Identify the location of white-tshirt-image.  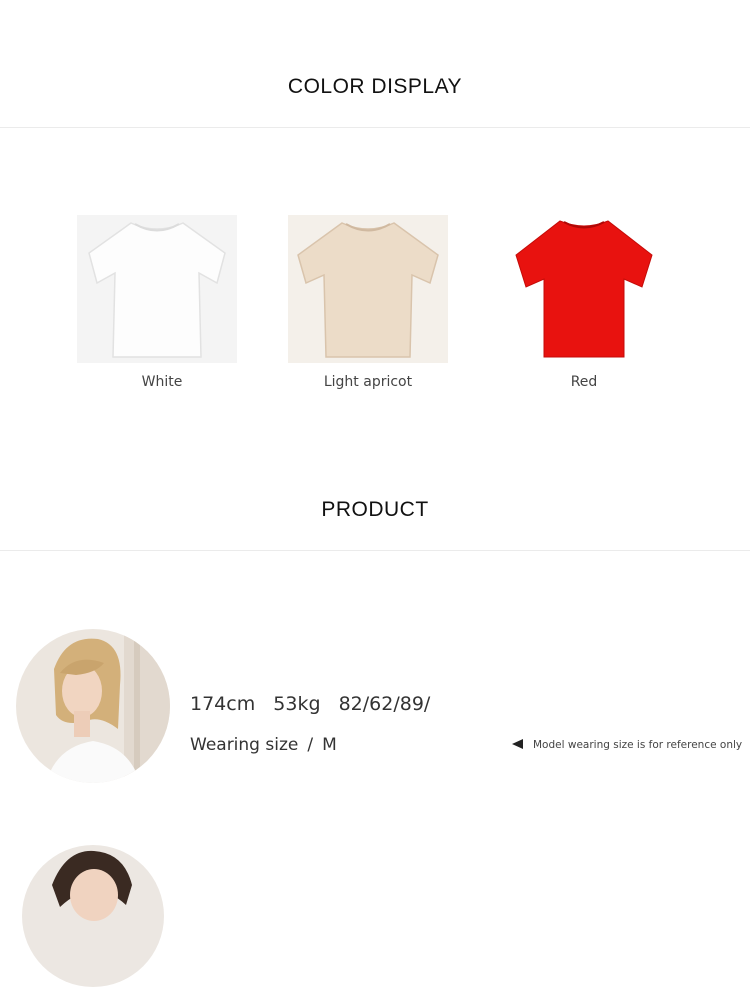
(157, 289).